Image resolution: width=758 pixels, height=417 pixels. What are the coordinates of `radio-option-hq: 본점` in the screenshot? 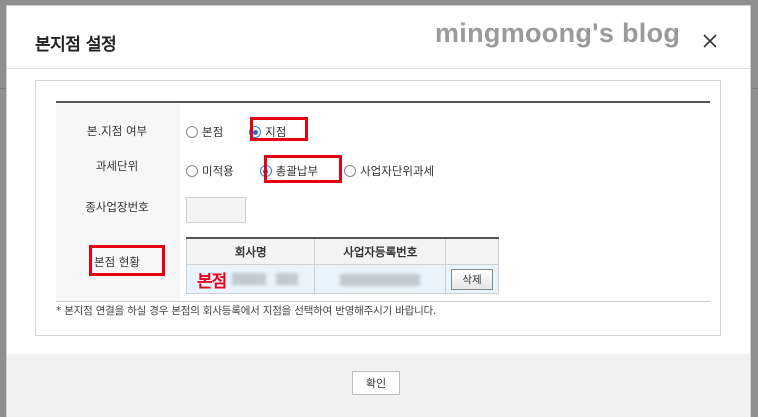 It's located at (204, 132).